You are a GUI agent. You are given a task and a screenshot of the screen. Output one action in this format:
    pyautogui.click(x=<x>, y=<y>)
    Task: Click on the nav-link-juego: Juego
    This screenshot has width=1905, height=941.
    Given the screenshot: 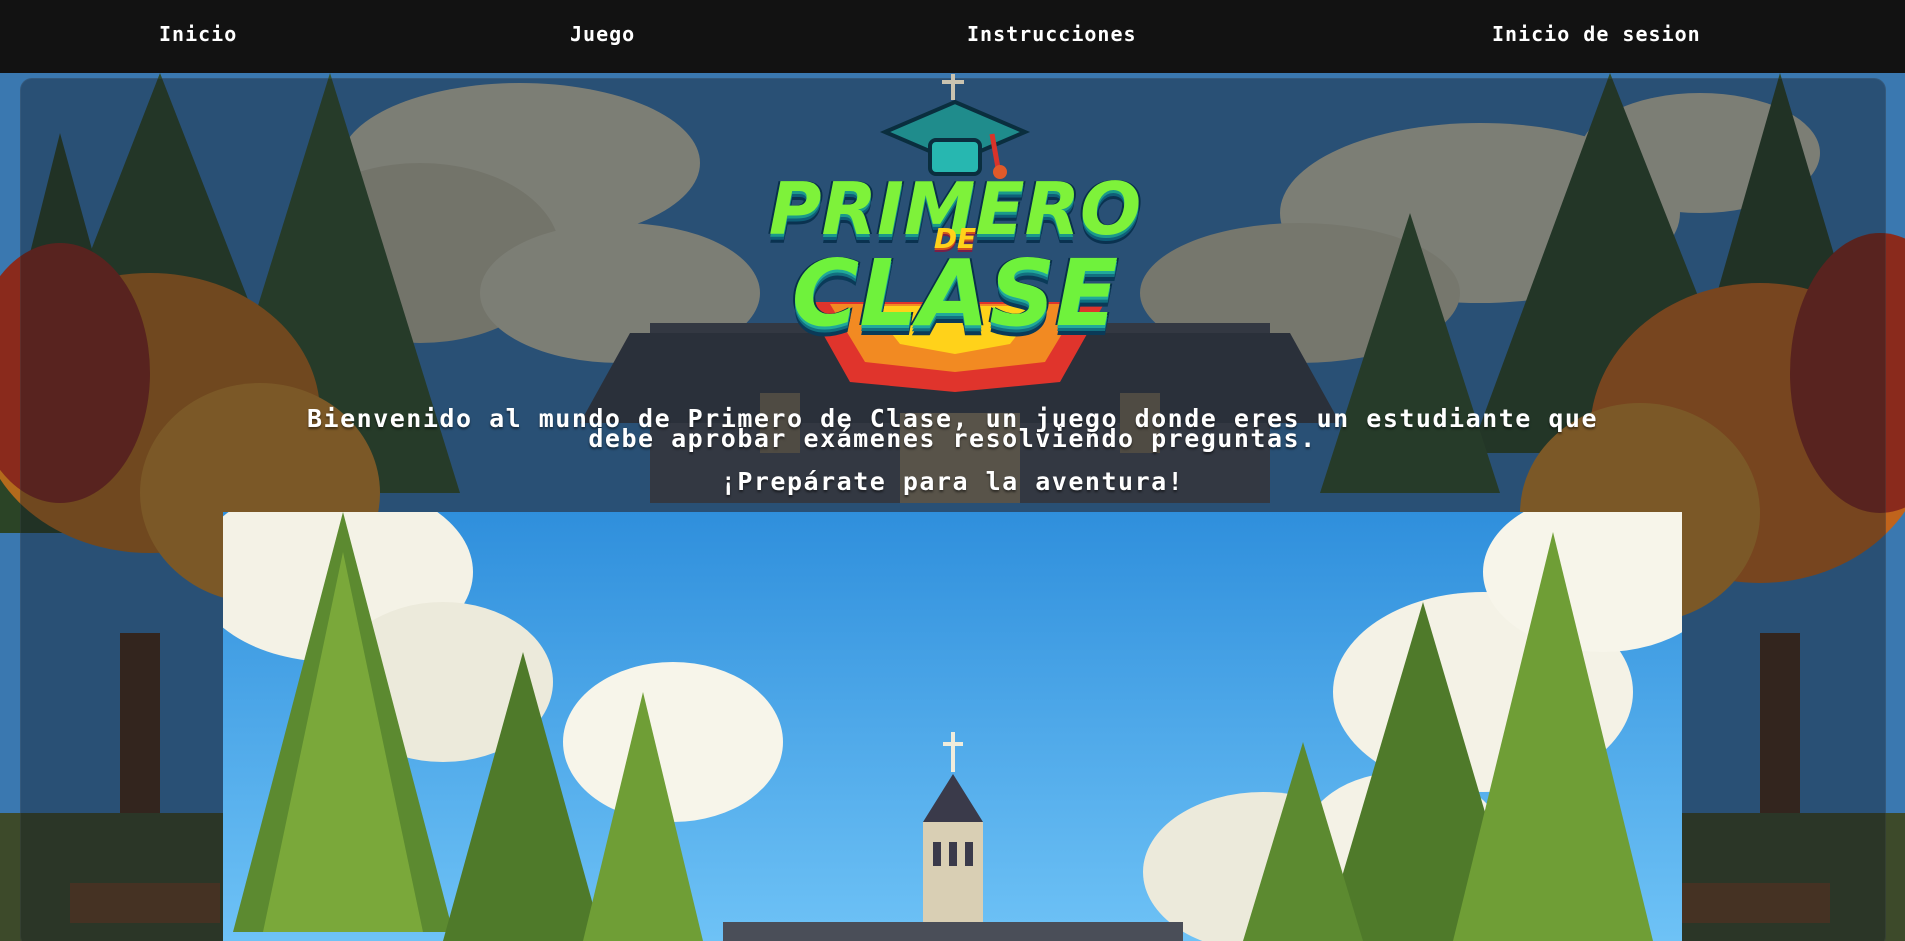 What is the action you would take?
    pyautogui.click(x=602, y=34)
    